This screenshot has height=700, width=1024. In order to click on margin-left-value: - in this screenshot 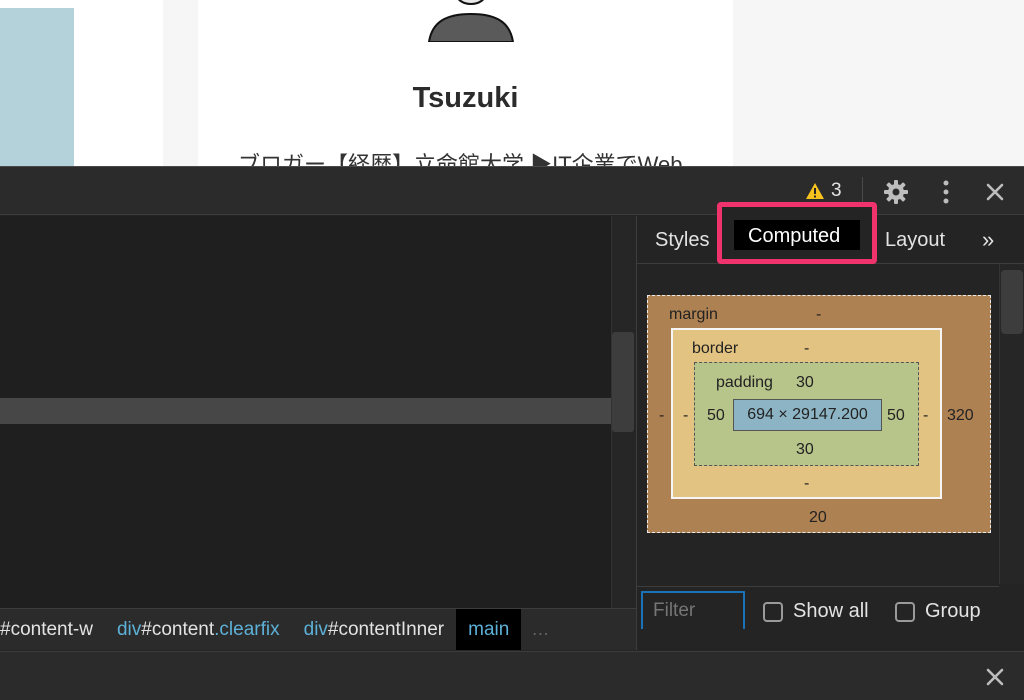, I will do `click(661, 416)`.